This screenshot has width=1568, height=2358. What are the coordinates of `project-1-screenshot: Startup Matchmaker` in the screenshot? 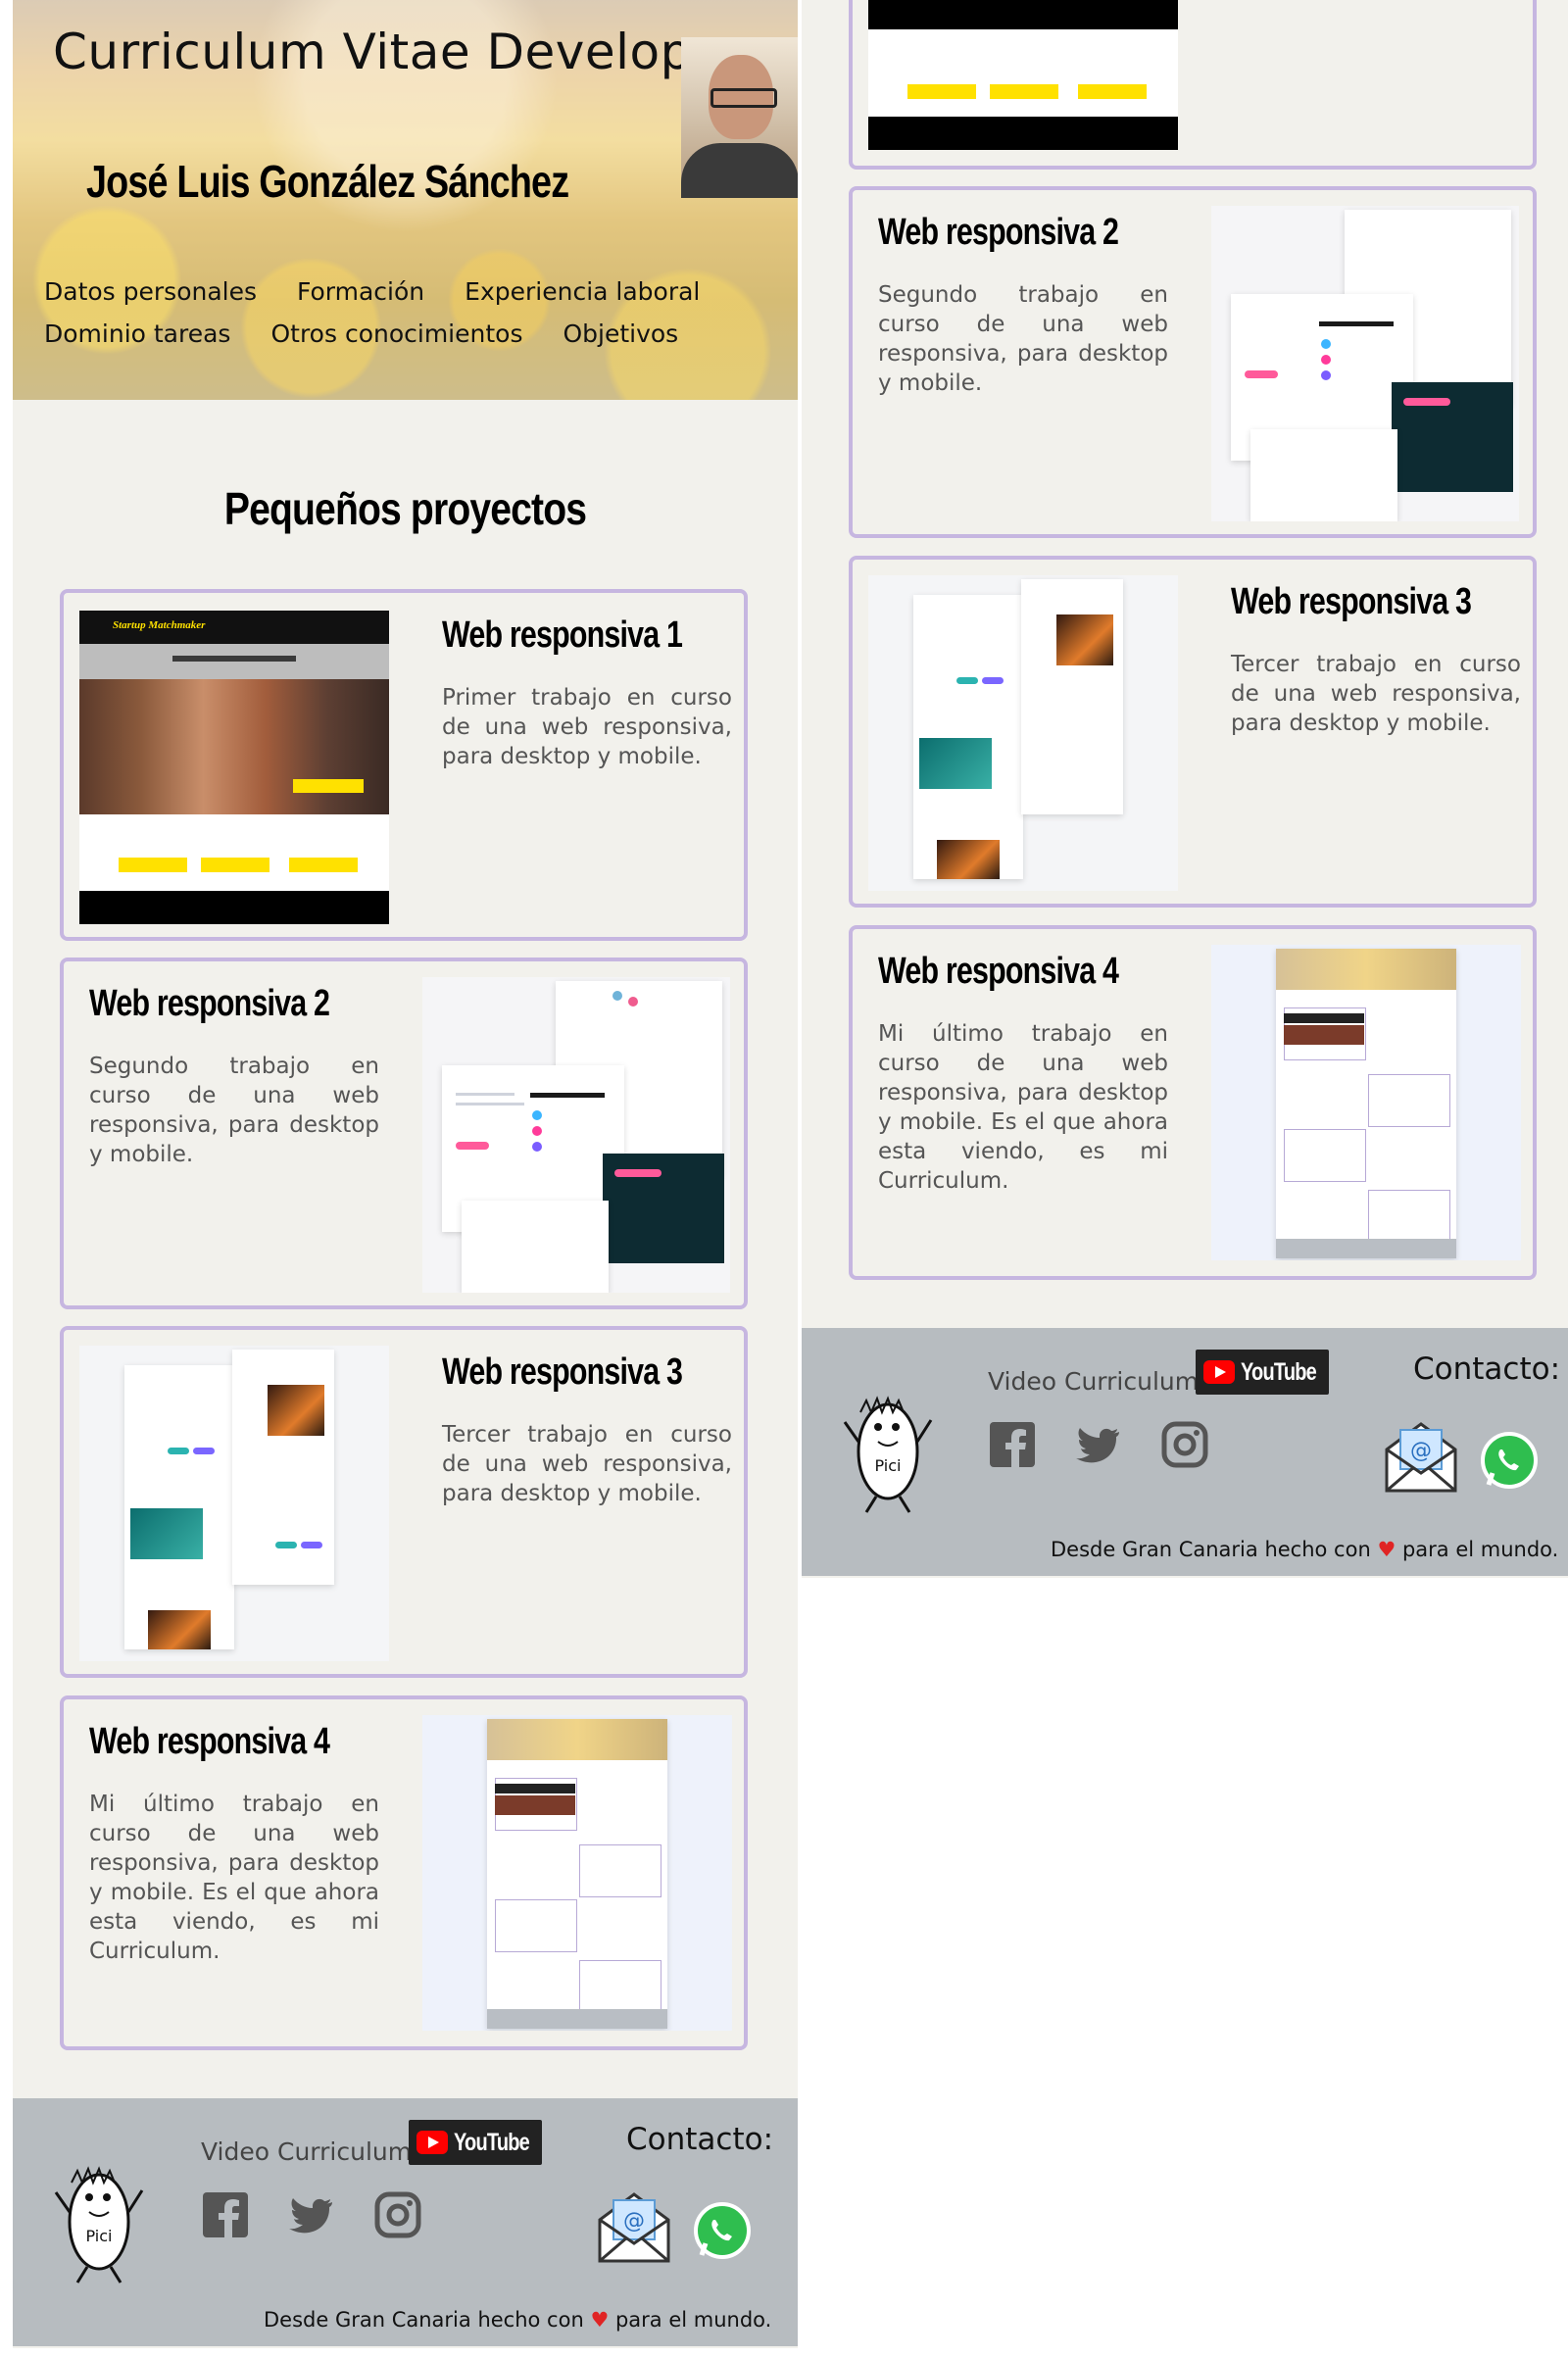 It's located at (234, 767).